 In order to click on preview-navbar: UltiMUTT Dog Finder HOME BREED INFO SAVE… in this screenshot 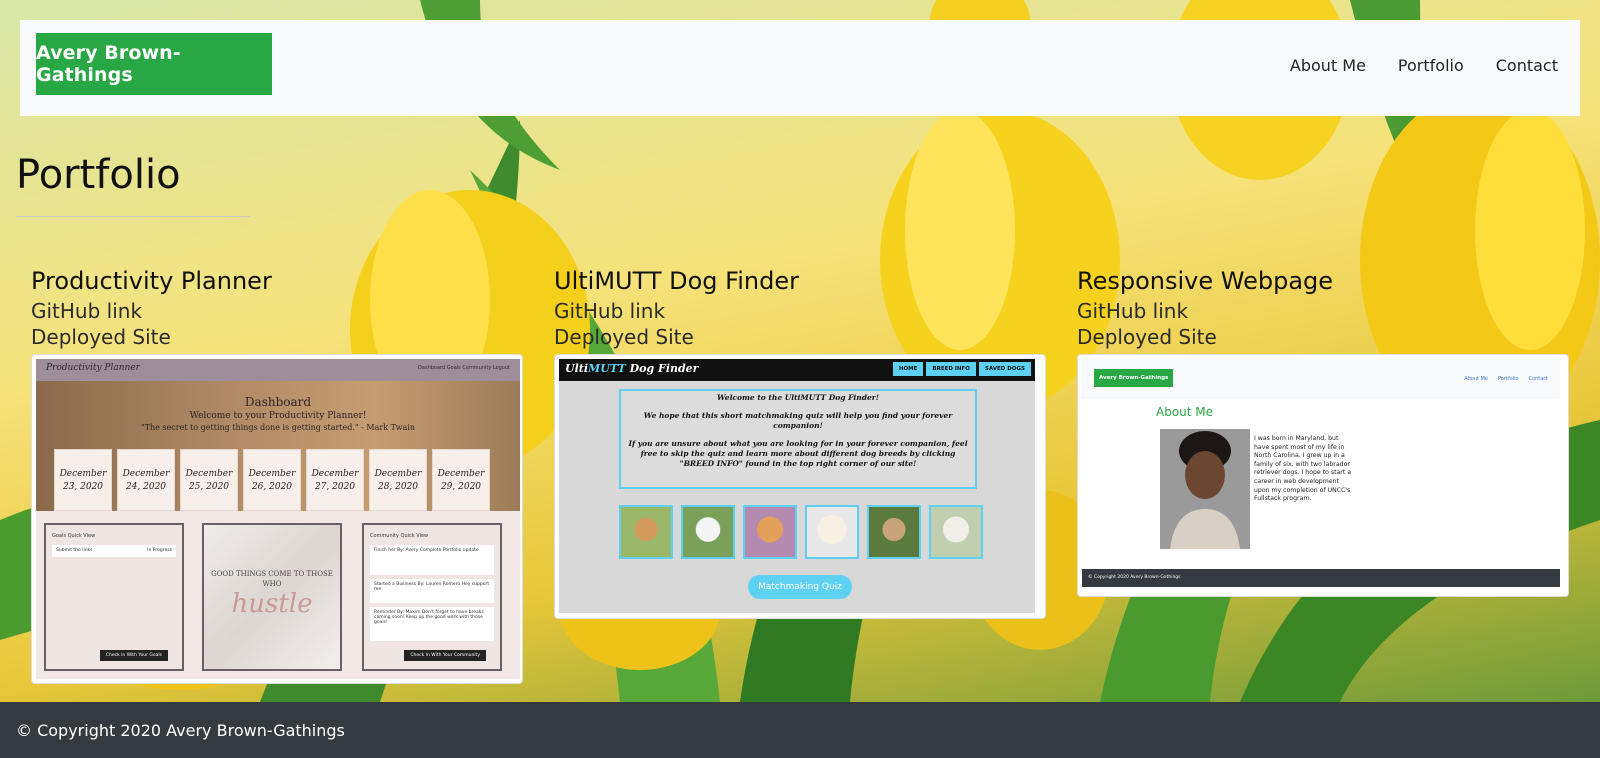, I will do `click(797, 370)`.